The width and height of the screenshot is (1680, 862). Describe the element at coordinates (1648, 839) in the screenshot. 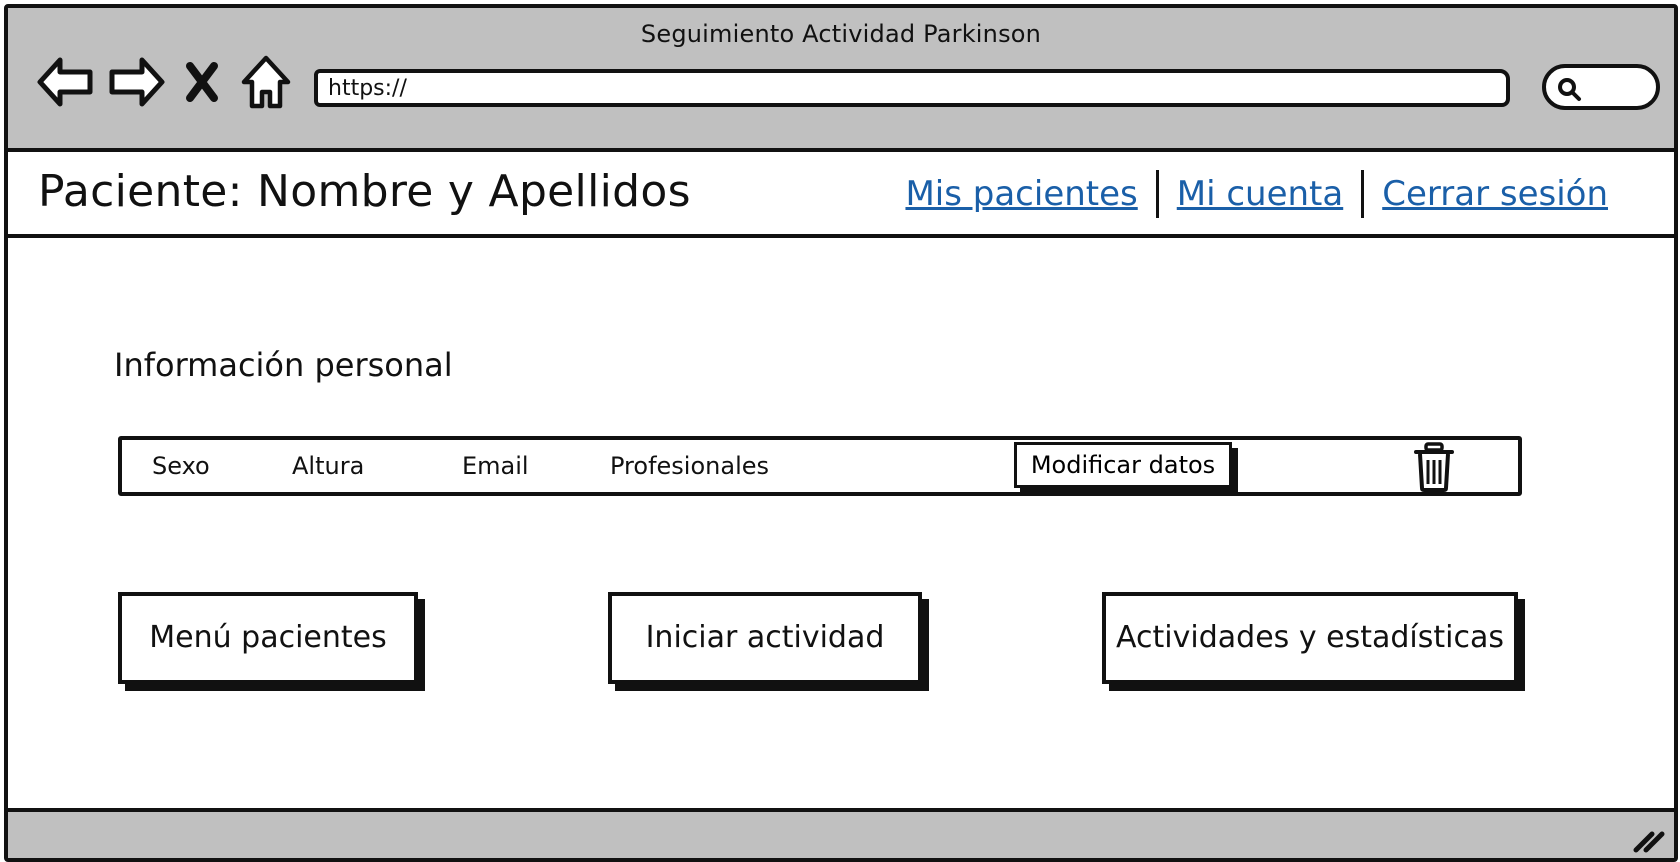

I see `resize-handle-icon` at that location.